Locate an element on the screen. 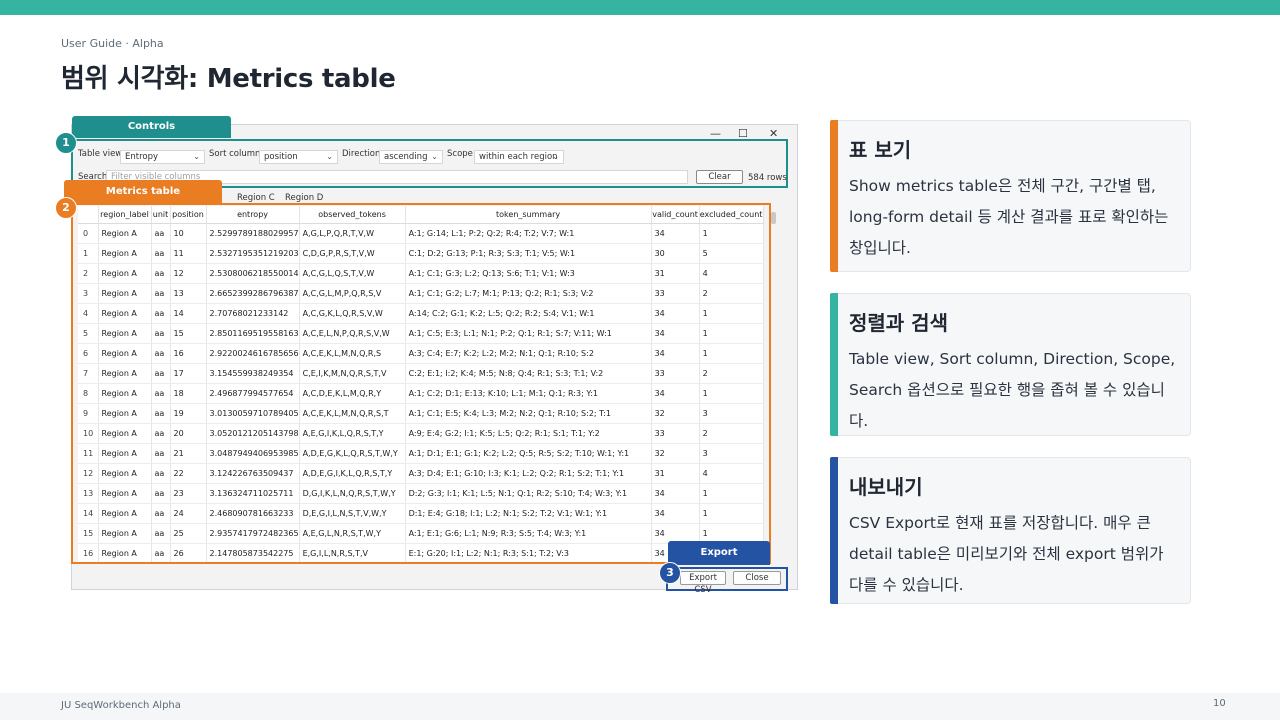 This screenshot has height=720, width=1280. callout-badge-1: 1 is located at coordinates (66, 143).